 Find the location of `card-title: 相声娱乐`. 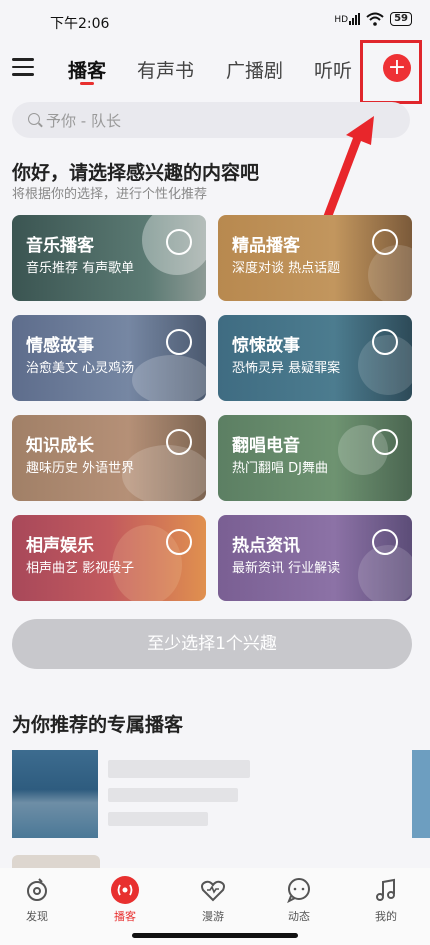

card-title: 相声娱乐 is located at coordinates (60, 546).